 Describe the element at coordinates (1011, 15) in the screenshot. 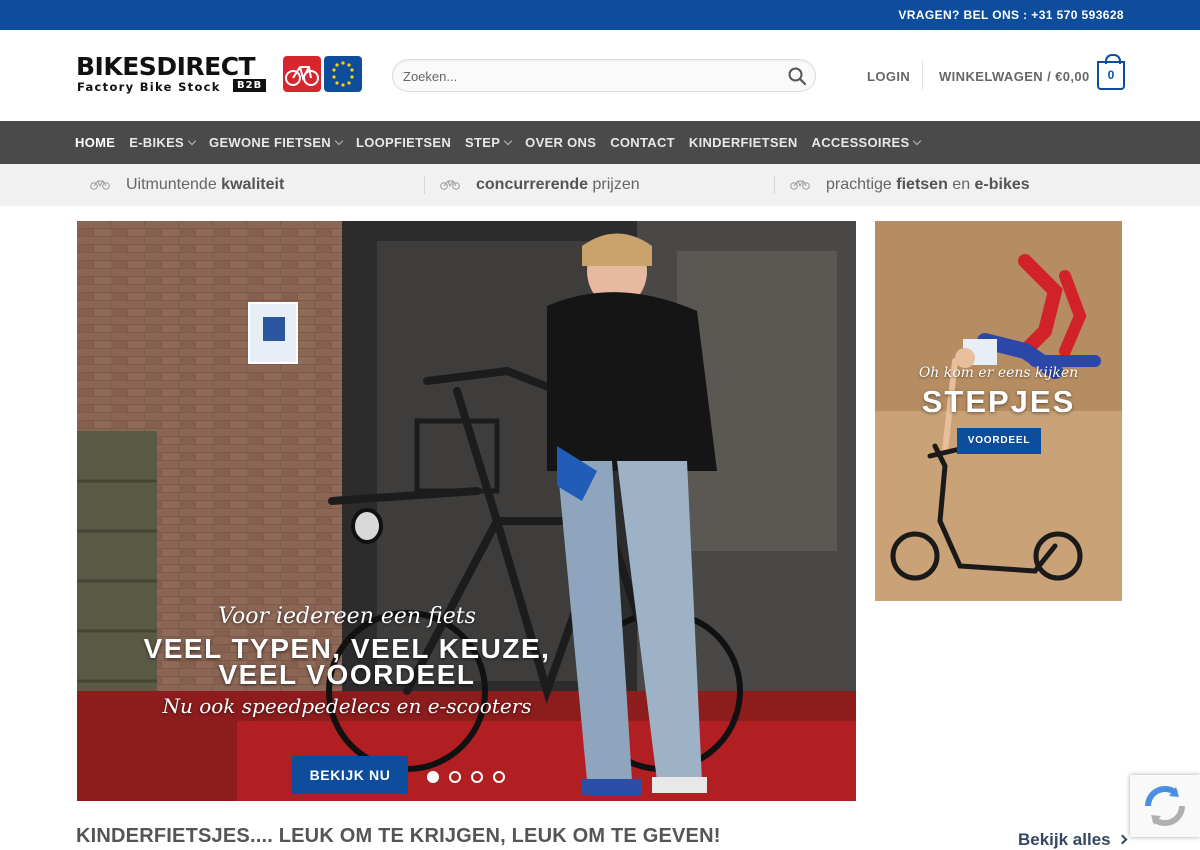

I see `phone-contact-text: VRAGEN? BEL ONS : +31 570 593628` at that location.